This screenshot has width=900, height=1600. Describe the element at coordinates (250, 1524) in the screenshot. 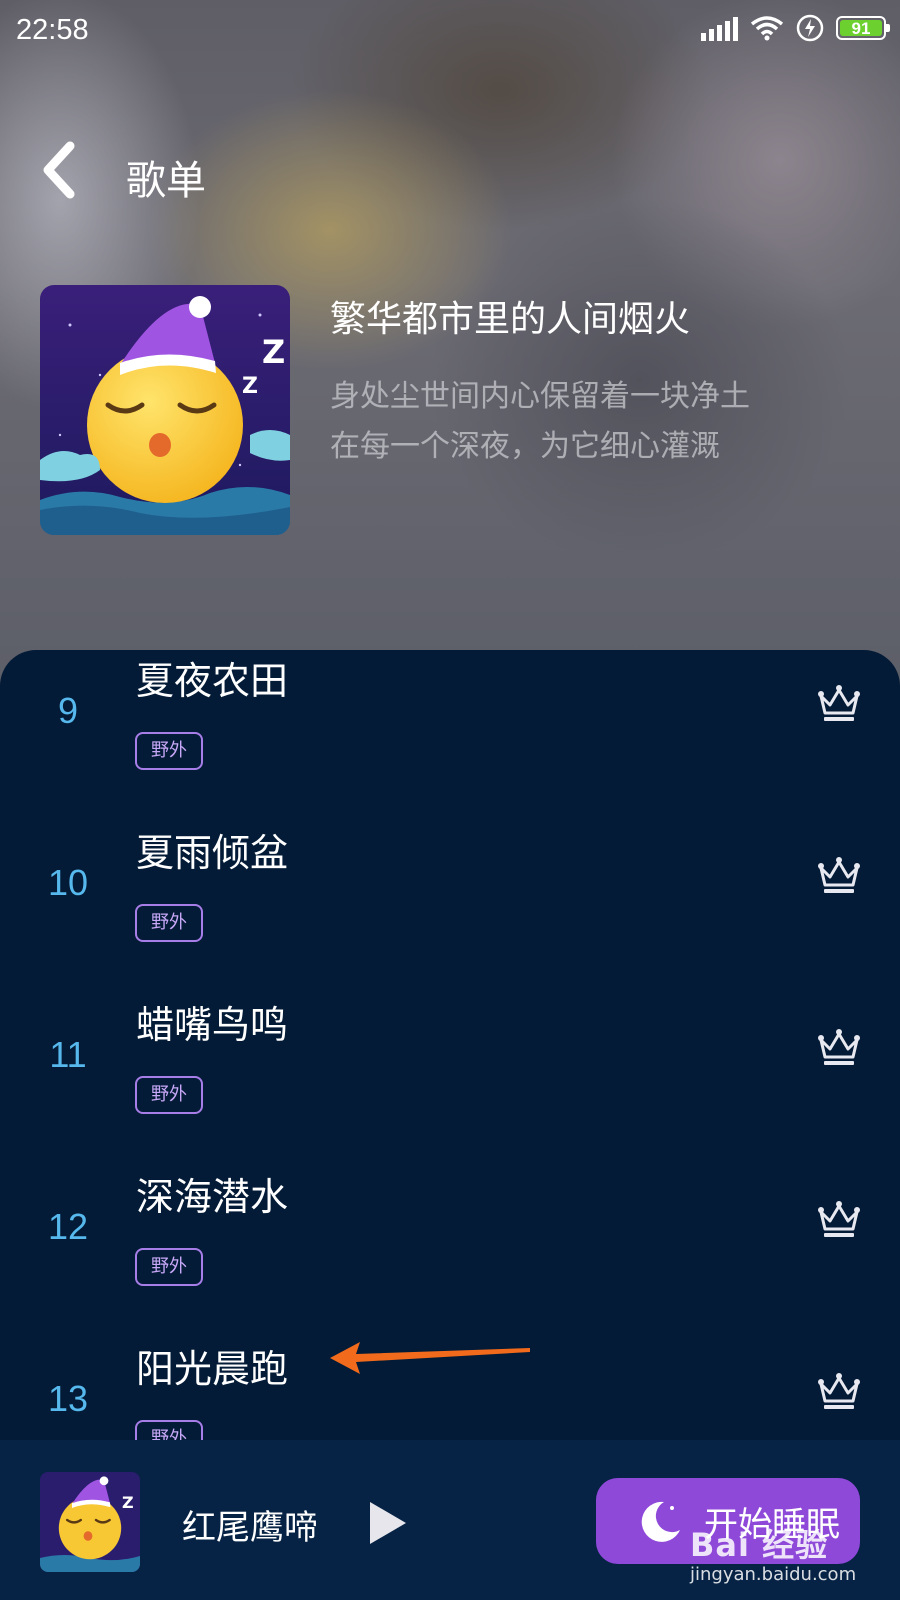

I see `now-playing-title: 红尾鹰啼` at that location.